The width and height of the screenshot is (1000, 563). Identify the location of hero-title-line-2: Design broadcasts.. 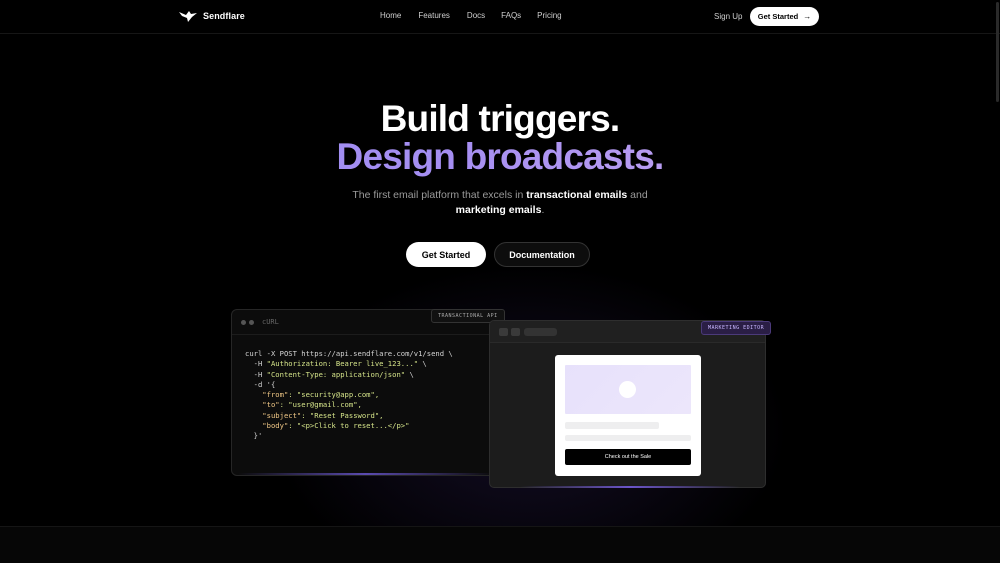
(500, 157).